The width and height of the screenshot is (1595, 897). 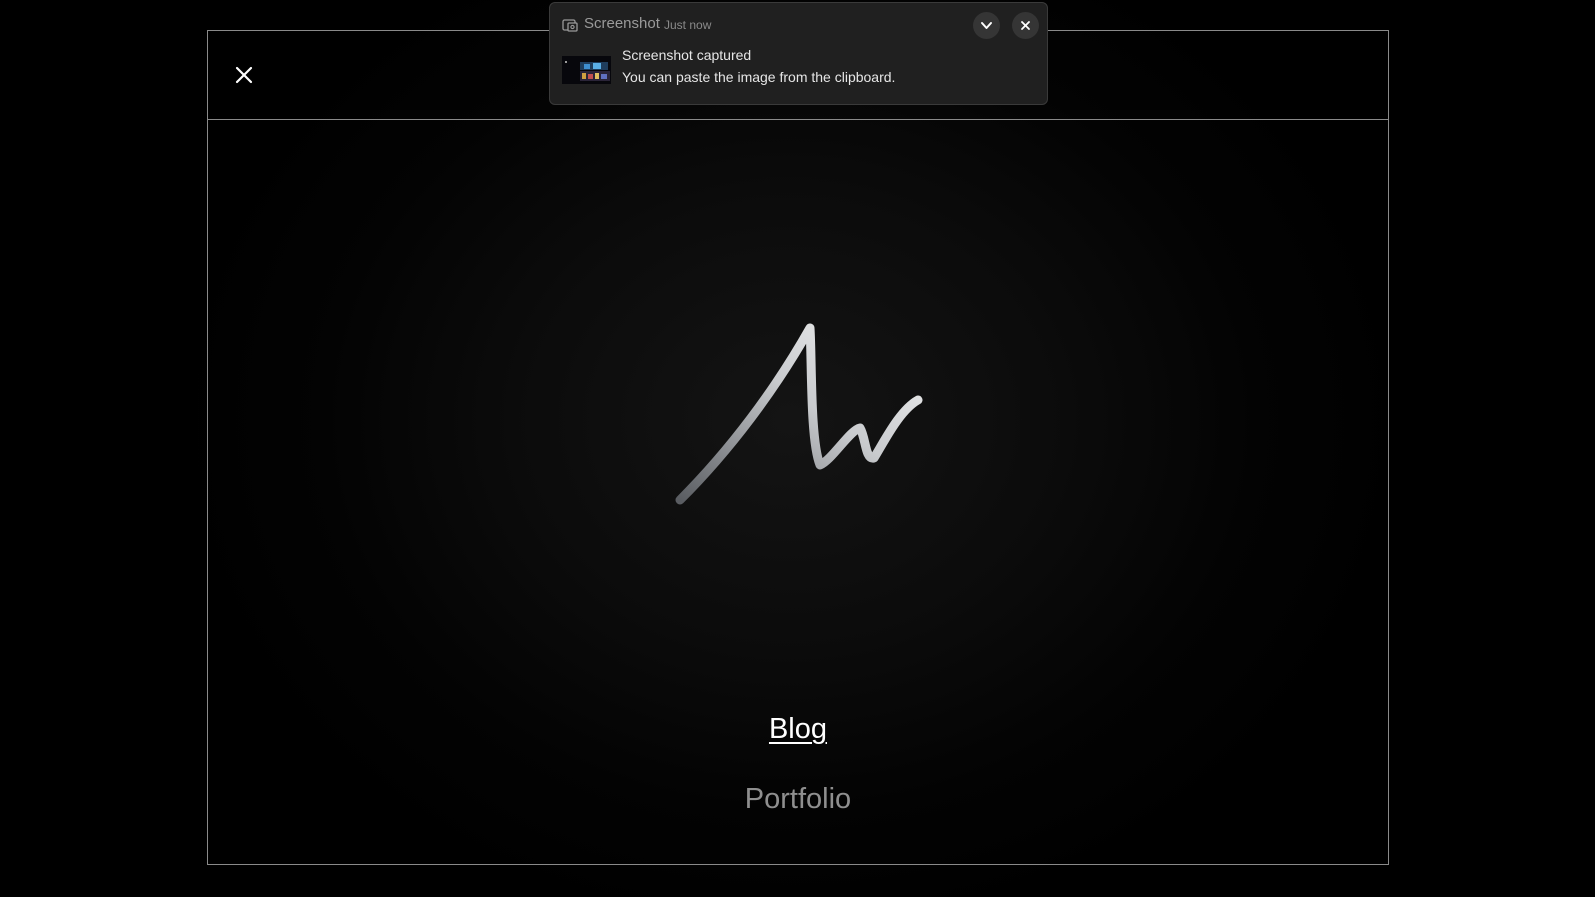 I want to click on notification-close-button, so click(x=1025, y=25).